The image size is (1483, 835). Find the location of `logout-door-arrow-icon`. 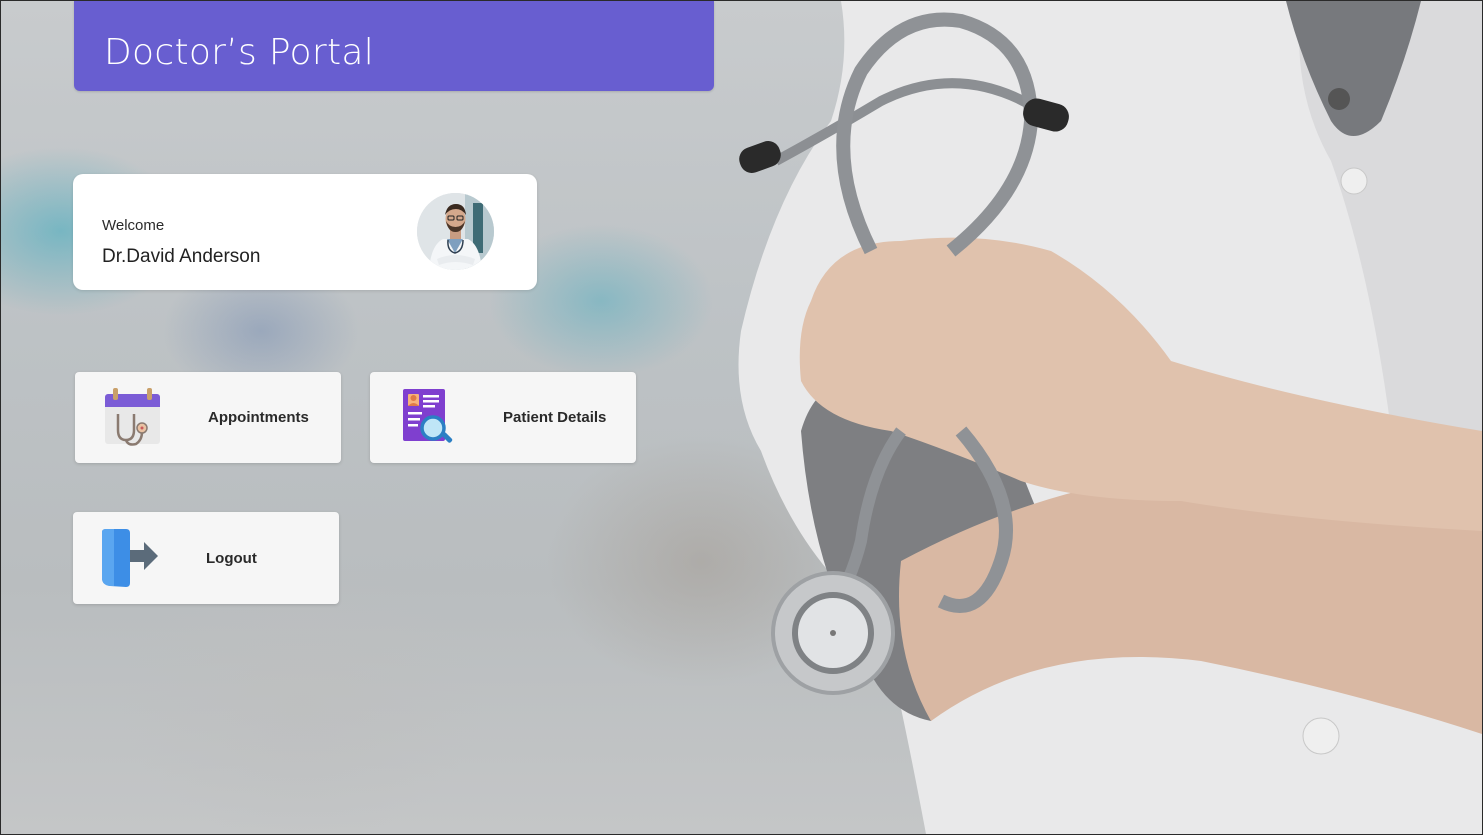

logout-door-arrow-icon is located at coordinates (131, 559).